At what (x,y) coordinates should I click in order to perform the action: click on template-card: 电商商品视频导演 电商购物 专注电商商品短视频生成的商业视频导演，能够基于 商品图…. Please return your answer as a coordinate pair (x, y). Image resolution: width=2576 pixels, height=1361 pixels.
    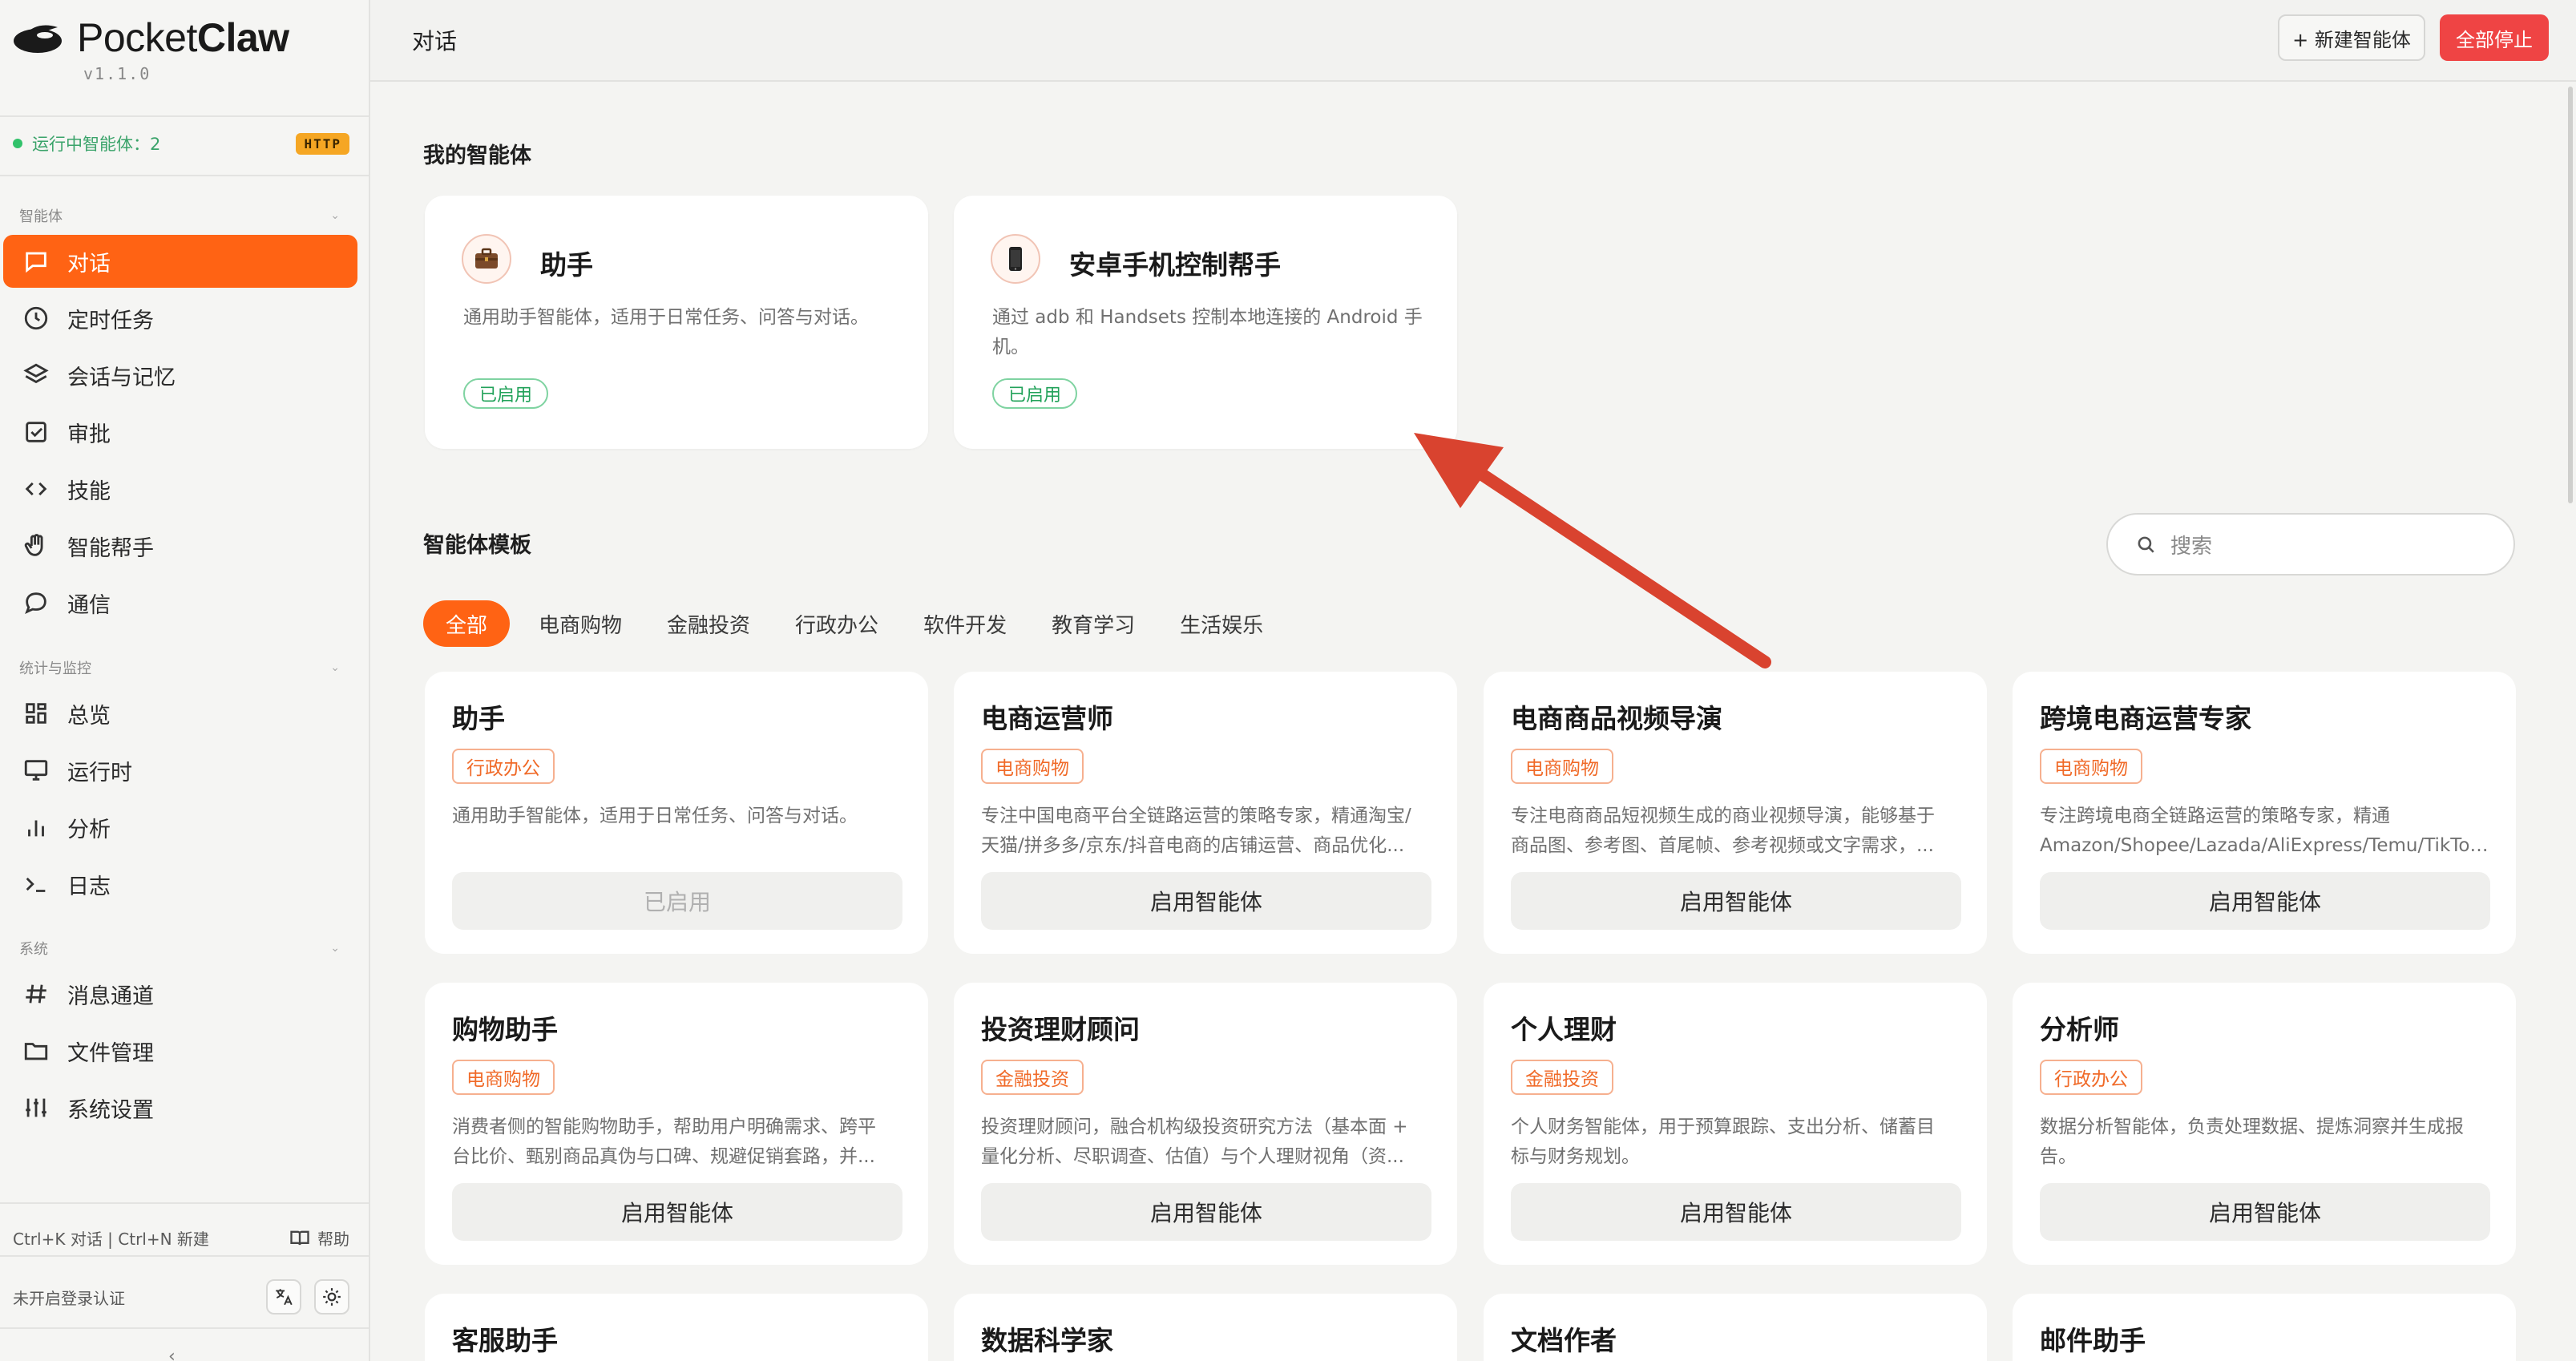
    Looking at the image, I should click on (1735, 813).